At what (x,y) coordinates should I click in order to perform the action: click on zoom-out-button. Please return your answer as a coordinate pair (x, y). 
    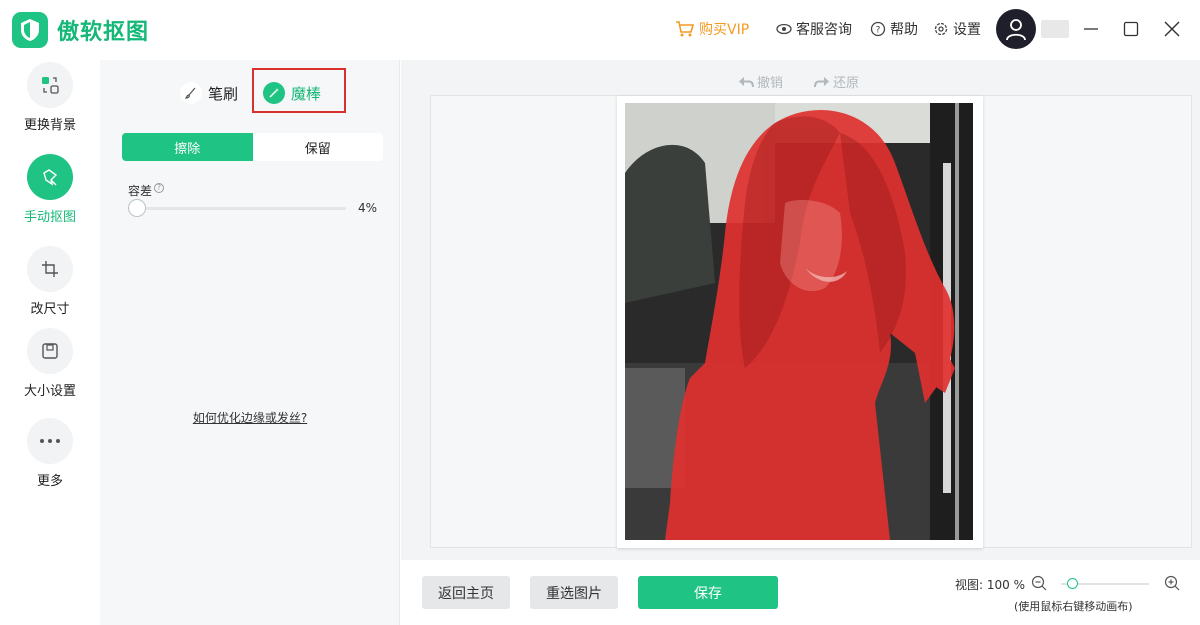
    Looking at the image, I should click on (1039, 585).